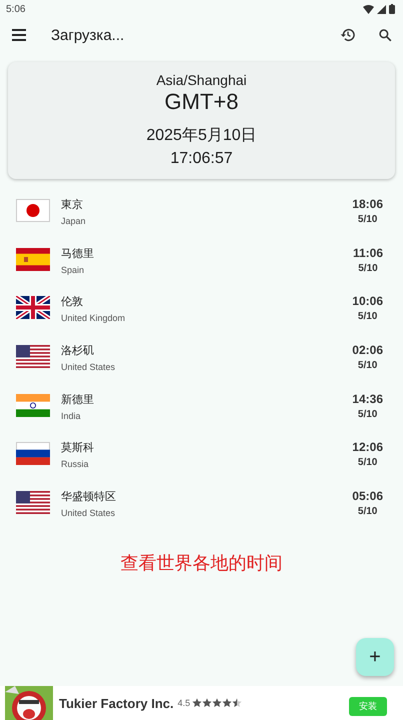 The height and width of the screenshot is (720, 403). Describe the element at coordinates (367, 399) in the screenshot. I see `city-time: 14:36` at that location.